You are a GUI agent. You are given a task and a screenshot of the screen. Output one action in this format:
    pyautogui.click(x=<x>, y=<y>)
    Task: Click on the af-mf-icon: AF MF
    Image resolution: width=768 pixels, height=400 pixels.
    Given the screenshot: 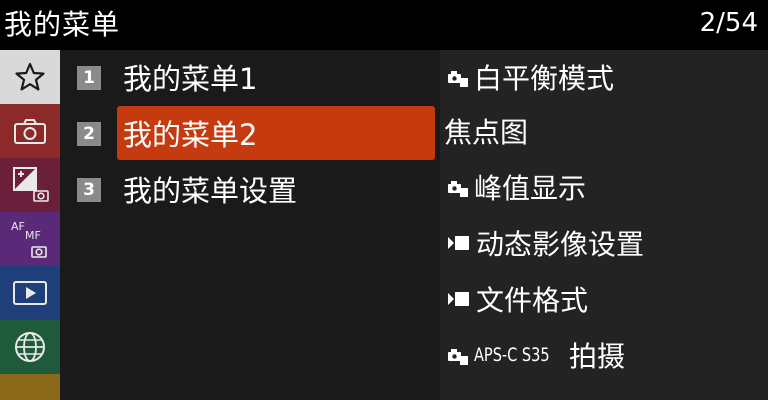 What is the action you would take?
    pyautogui.click(x=29, y=239)
    